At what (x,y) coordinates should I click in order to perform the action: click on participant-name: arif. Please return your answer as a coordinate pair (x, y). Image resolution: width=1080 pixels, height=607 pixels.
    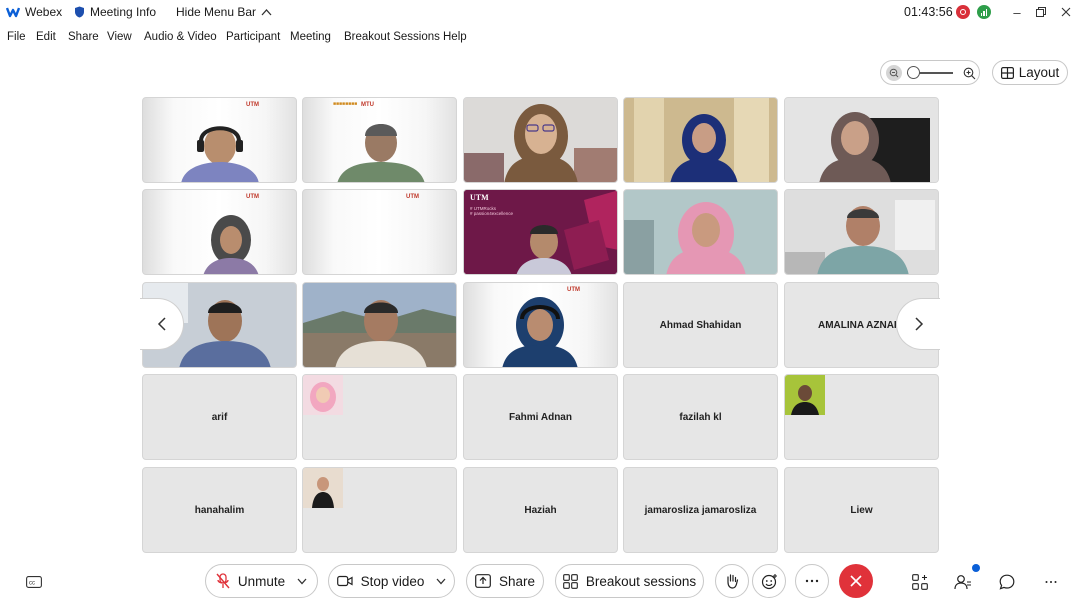
    Looking at the image, I should click on (219, 417).